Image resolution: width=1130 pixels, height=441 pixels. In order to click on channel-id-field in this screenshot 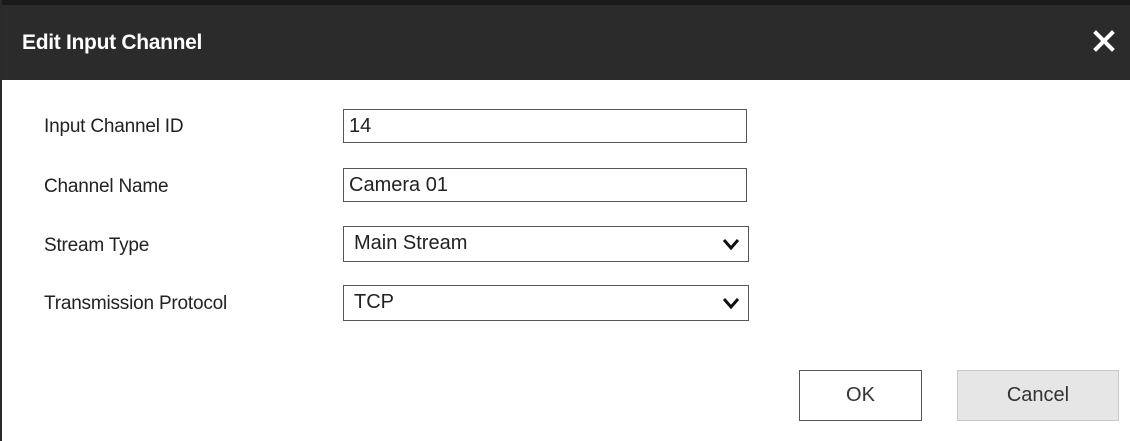, I will do `click(545, 126)`.